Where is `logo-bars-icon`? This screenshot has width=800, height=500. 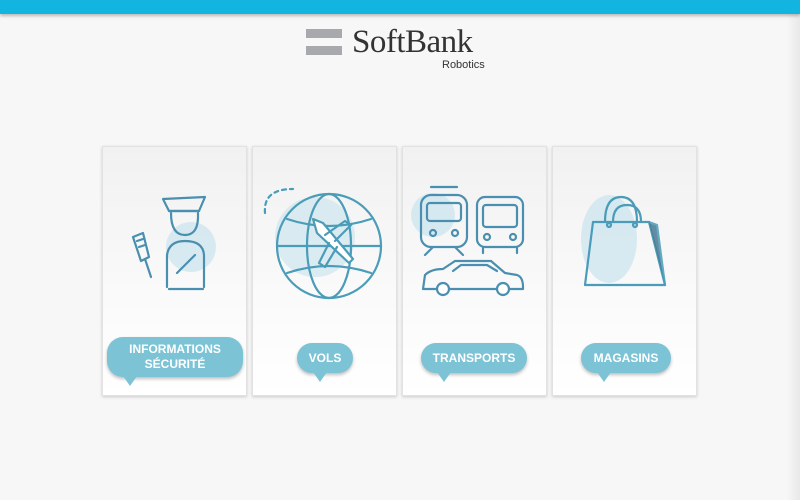
logo-bars-icon is located at coordinates (324, 43).